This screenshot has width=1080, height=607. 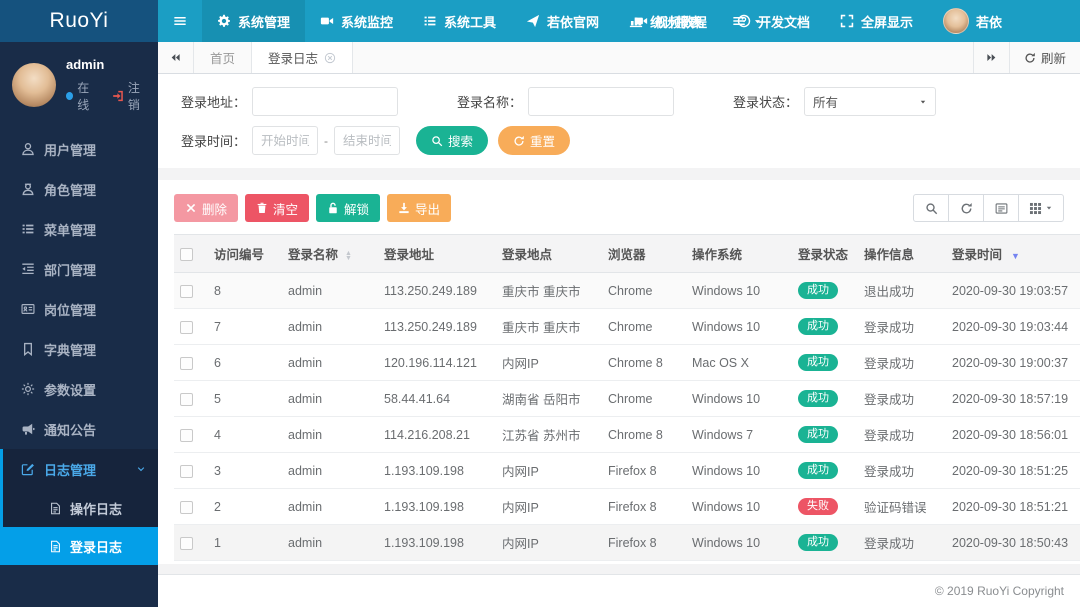 What do you see at coordinates (80, 269) in the screenshot?
I see `sidebar-item-depts: 部门管理` at bounding box center [80, 269].